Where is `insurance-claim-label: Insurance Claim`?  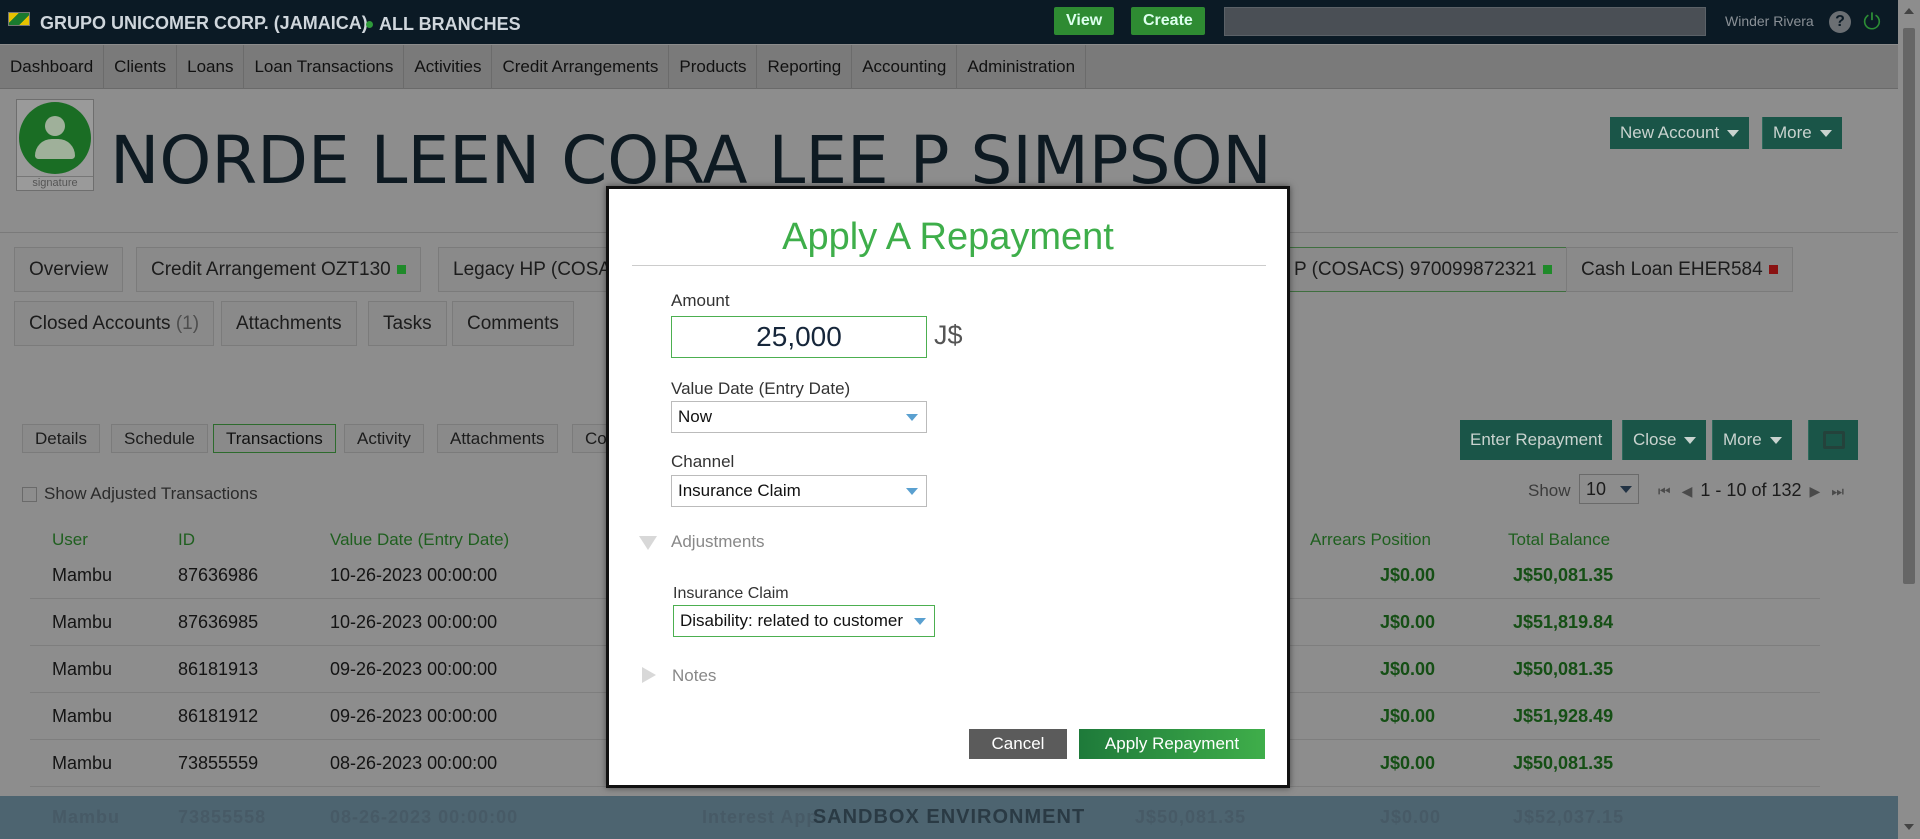 insurance-claim-label: Insurance Claim is located at coordinates (731, 593).